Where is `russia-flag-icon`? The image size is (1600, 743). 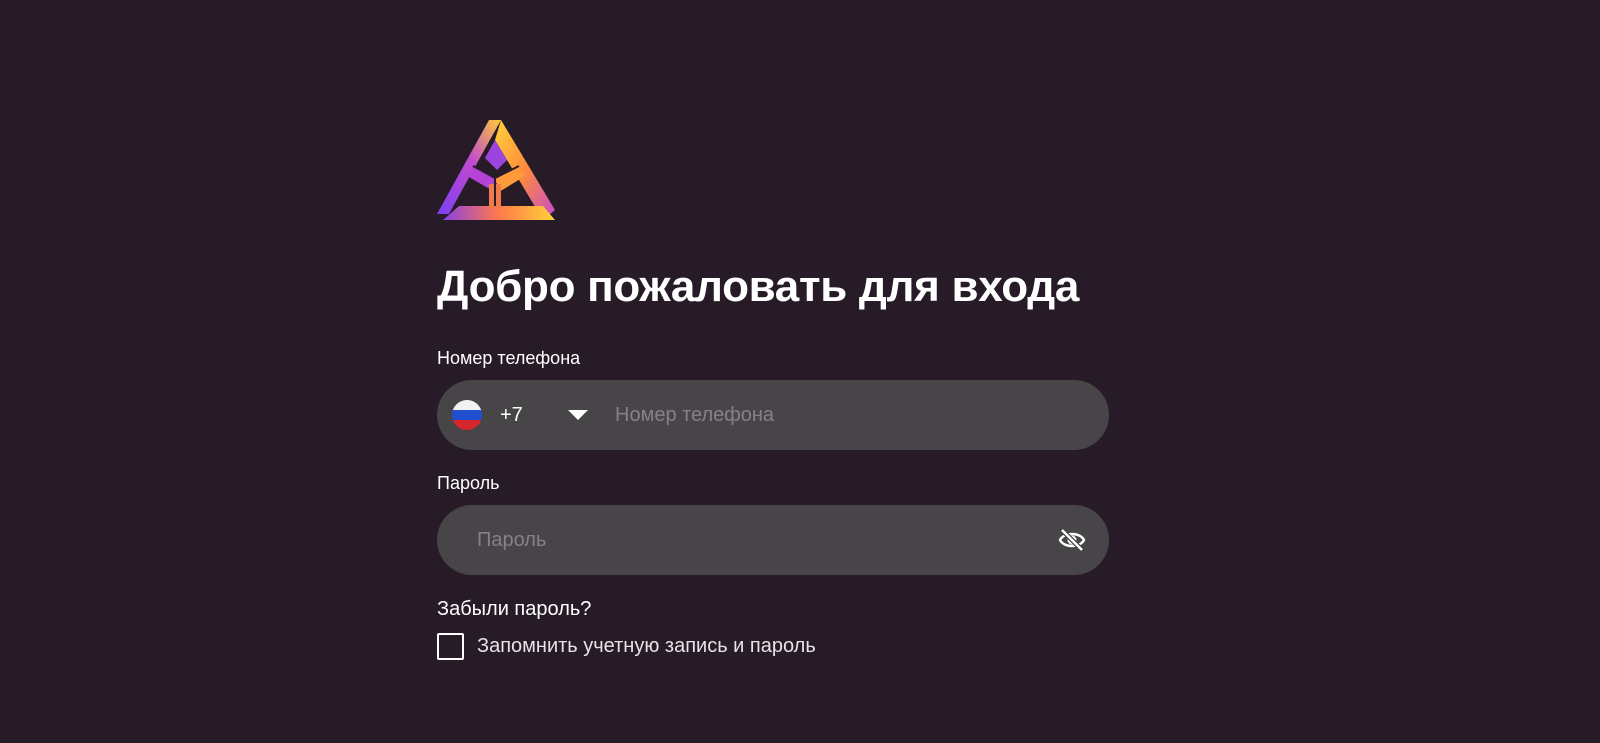
russia-flag-icon is located at coordinates (467, 415).